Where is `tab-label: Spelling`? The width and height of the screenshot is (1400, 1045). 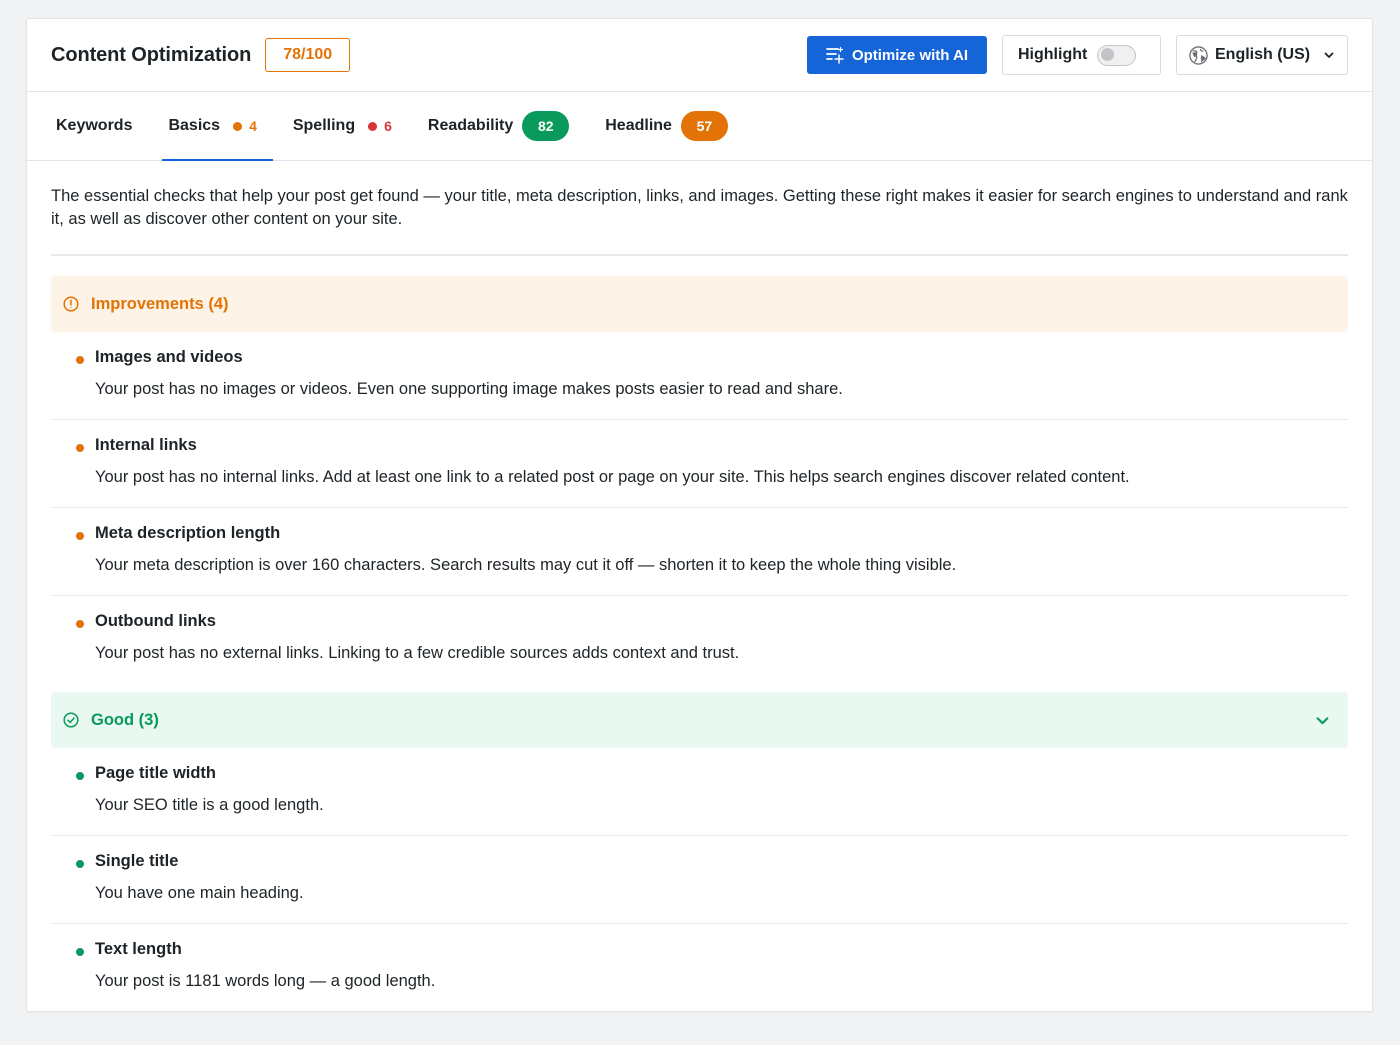
tab-label: Spelling is located at coordinates (324, 125).